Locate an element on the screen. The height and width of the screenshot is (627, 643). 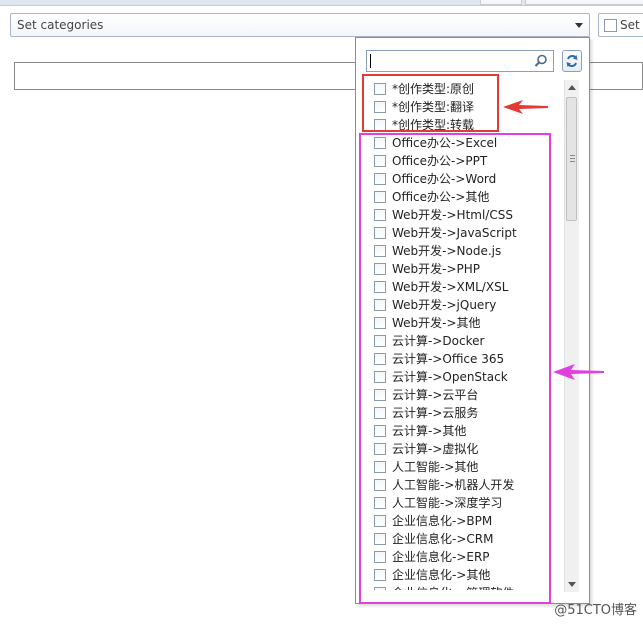
scroll-thumb is located at coordinates (571, 159).